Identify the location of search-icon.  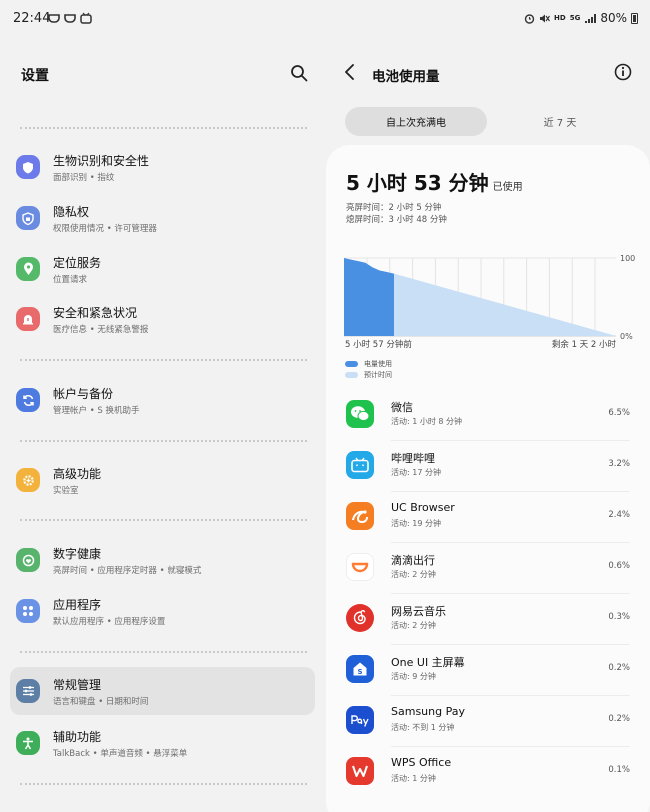
(299, 73).